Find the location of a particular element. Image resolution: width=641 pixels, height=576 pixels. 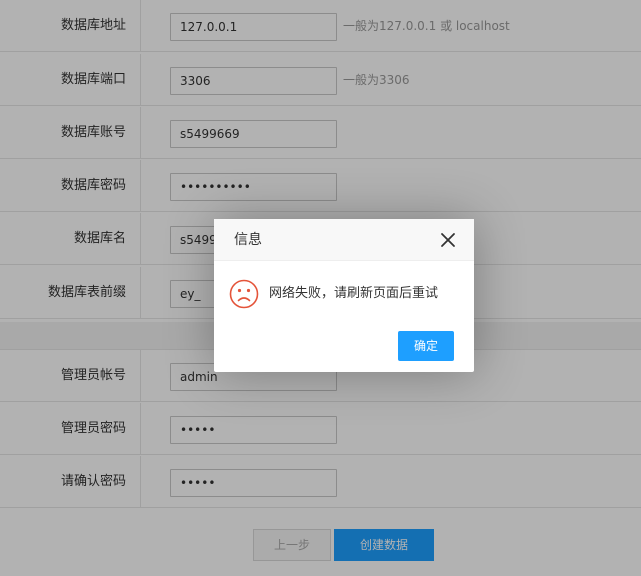

close-icon is located at coordinates (448, 240).